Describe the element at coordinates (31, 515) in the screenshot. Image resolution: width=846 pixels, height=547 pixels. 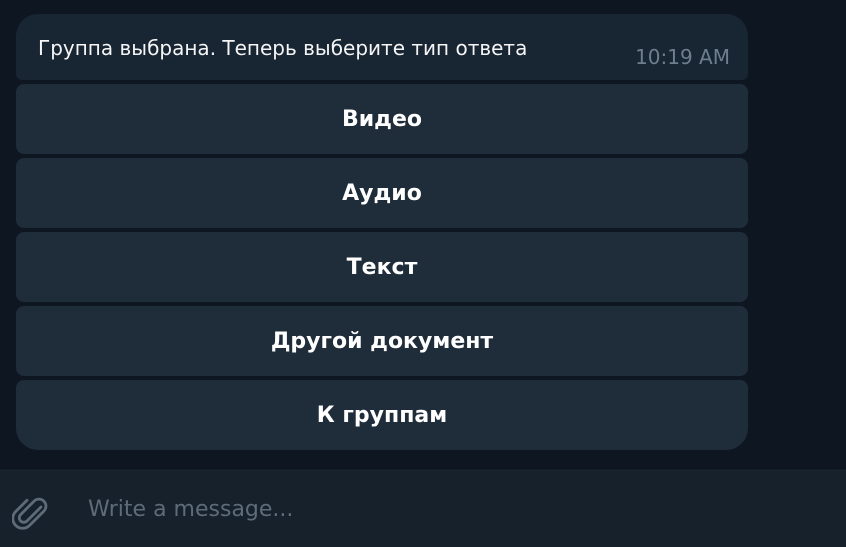
I see `paperclip-icon` at that location.